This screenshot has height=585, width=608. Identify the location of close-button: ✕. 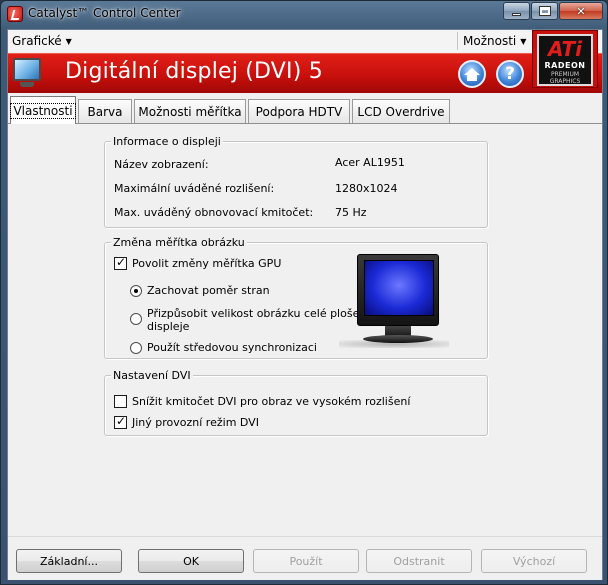
(581, 11).